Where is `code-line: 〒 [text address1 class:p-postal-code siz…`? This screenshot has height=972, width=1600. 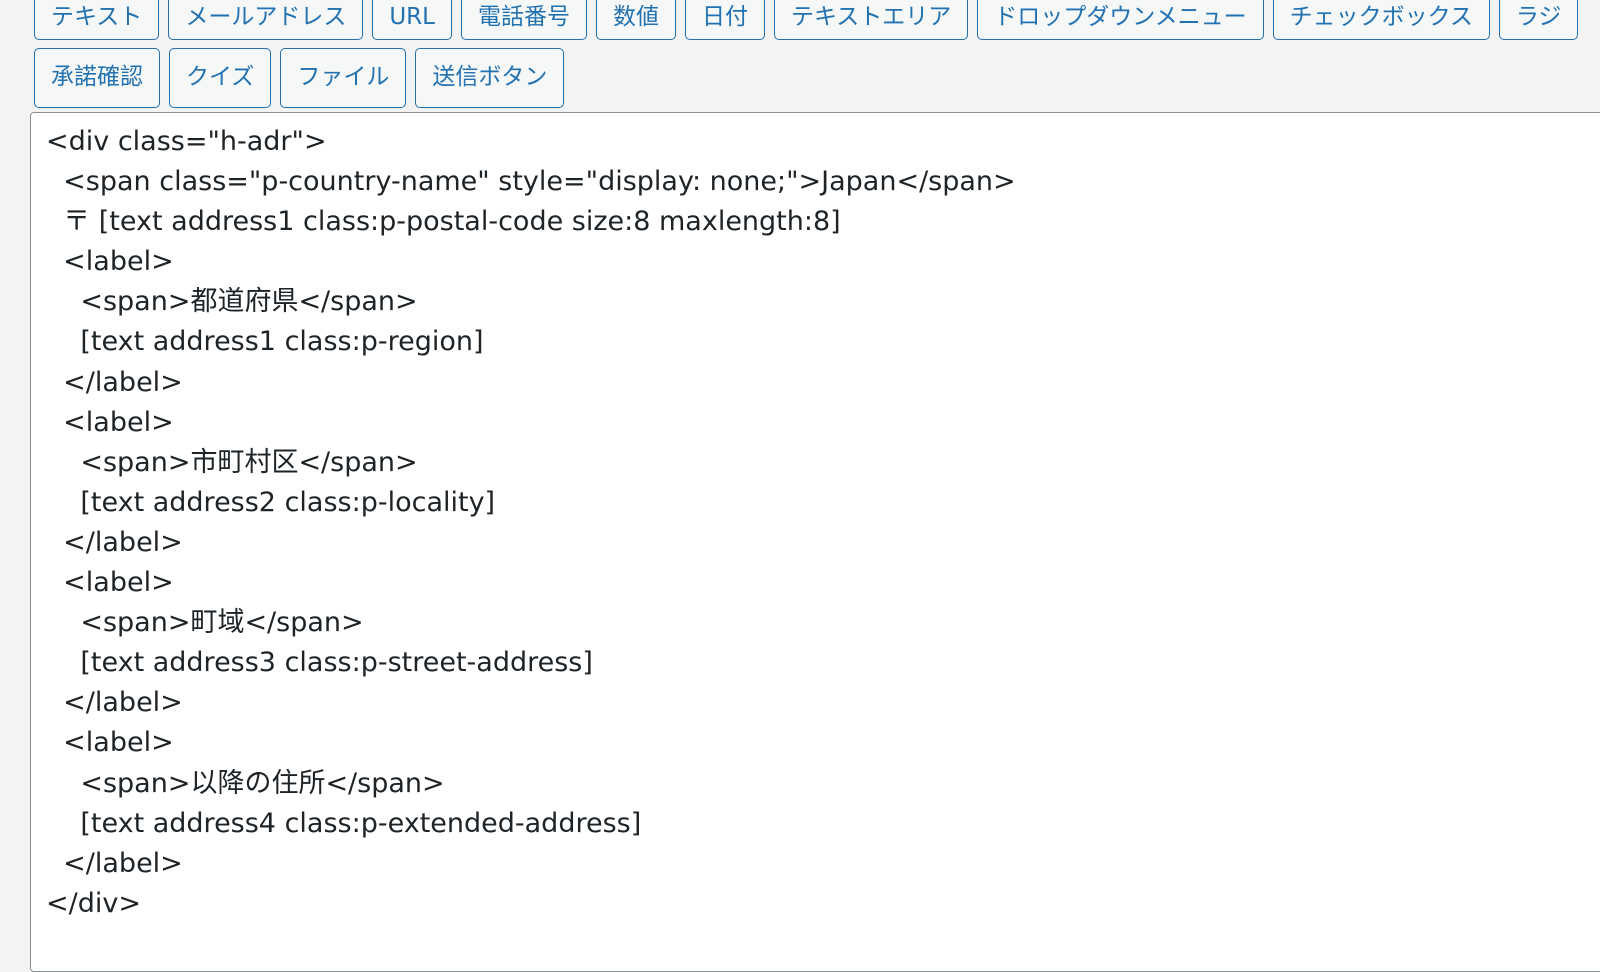
code-line: 〒 [text address1 class:p-postal-code siz… is located at coordinates (443, 222).